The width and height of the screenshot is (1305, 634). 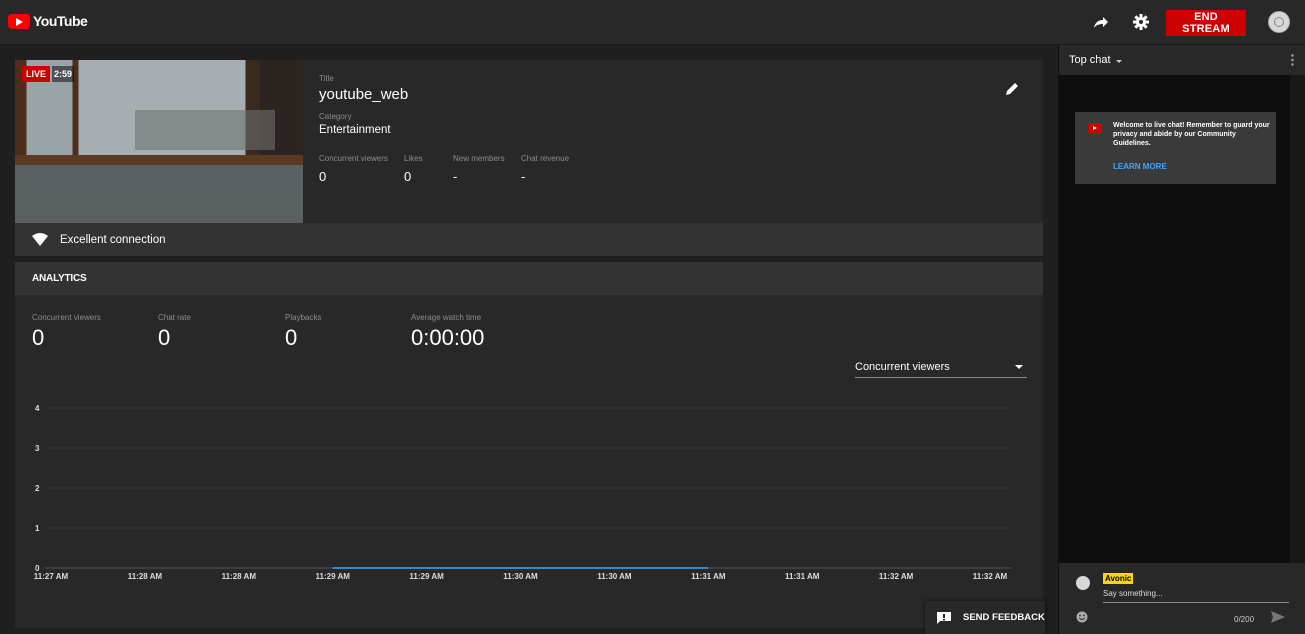 What do you see at coordinates (303, 317) in the screenshot?
I see `stat-label: Playbacks` at bounding box center [303, 317].